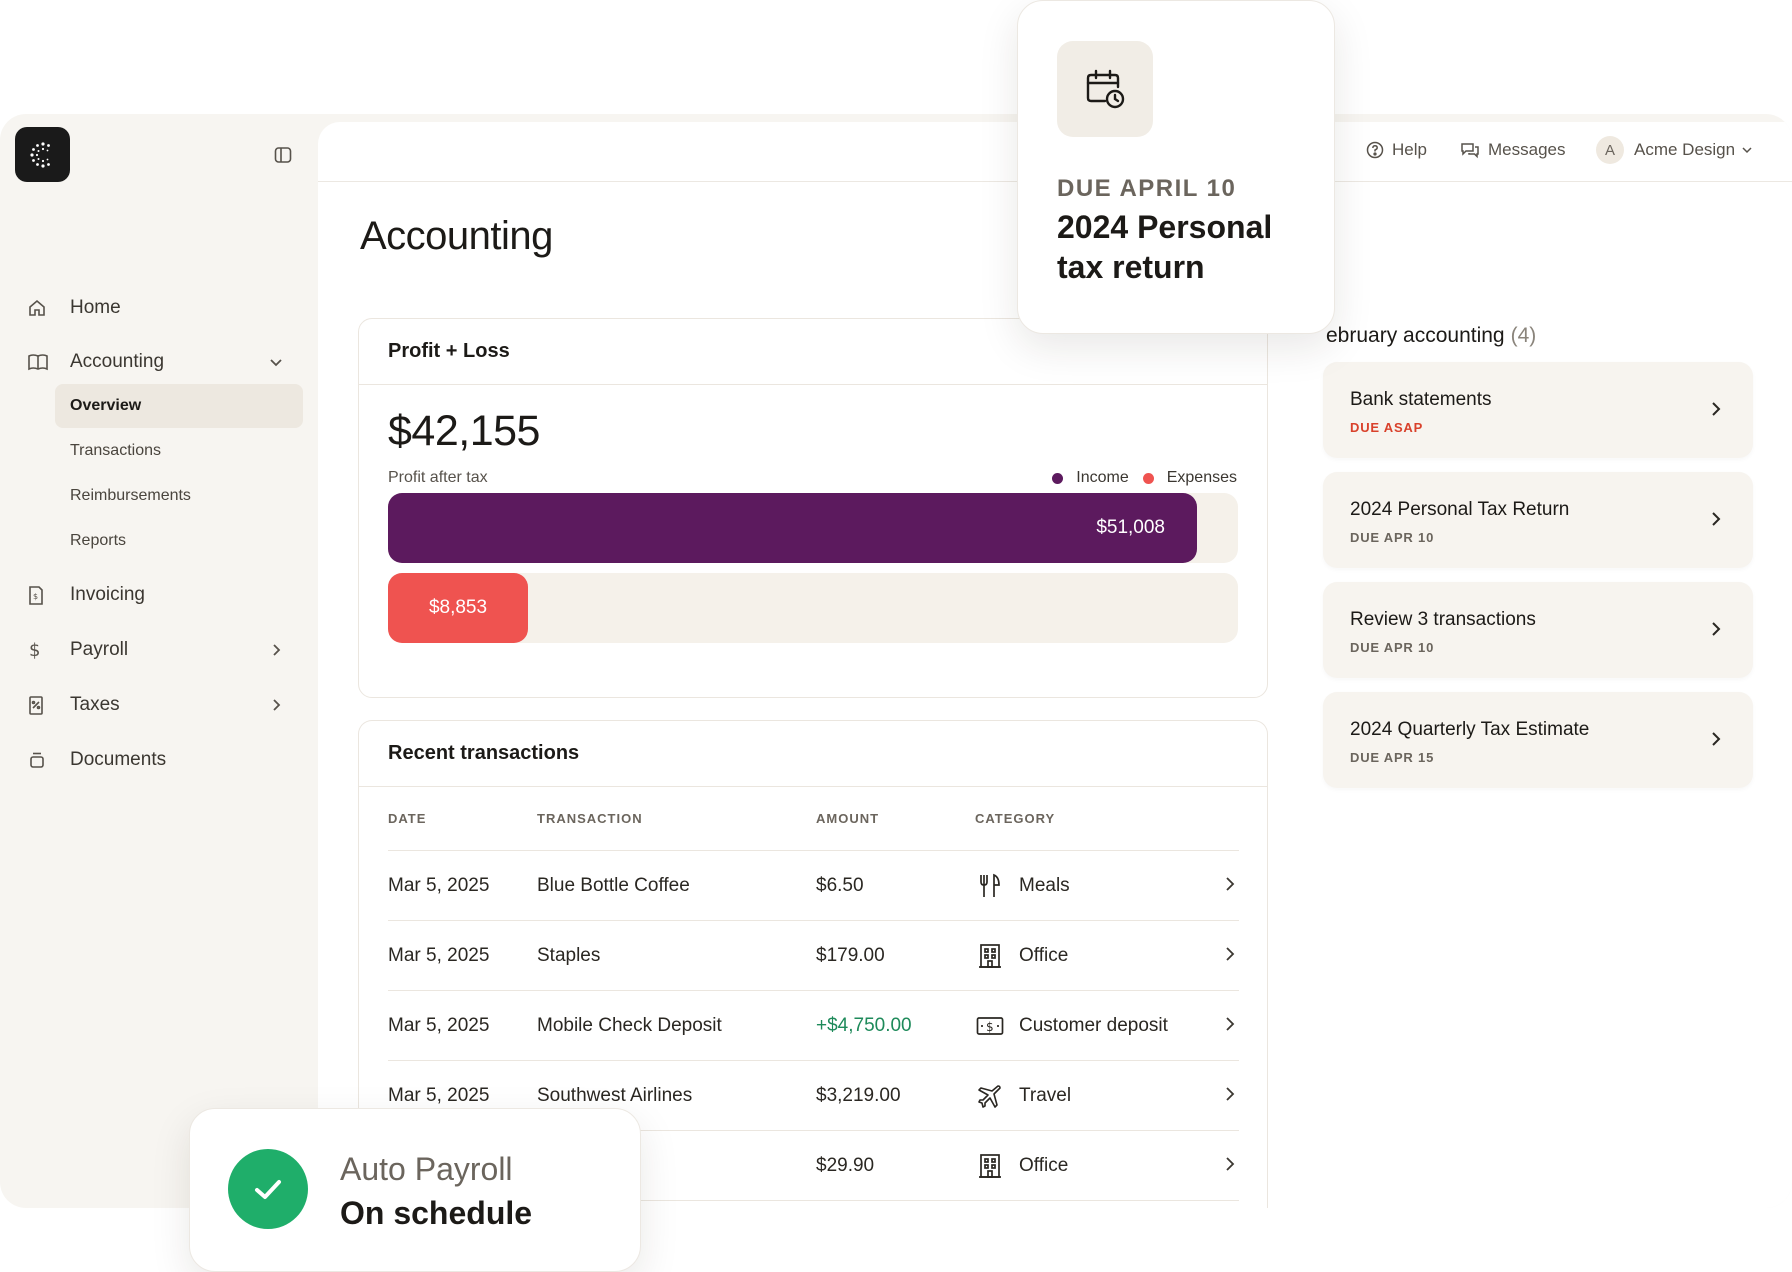 The width and height of the screenshot is (1792, 1272). I want to click on payroll-status: On schedule, so click(436, 1213).